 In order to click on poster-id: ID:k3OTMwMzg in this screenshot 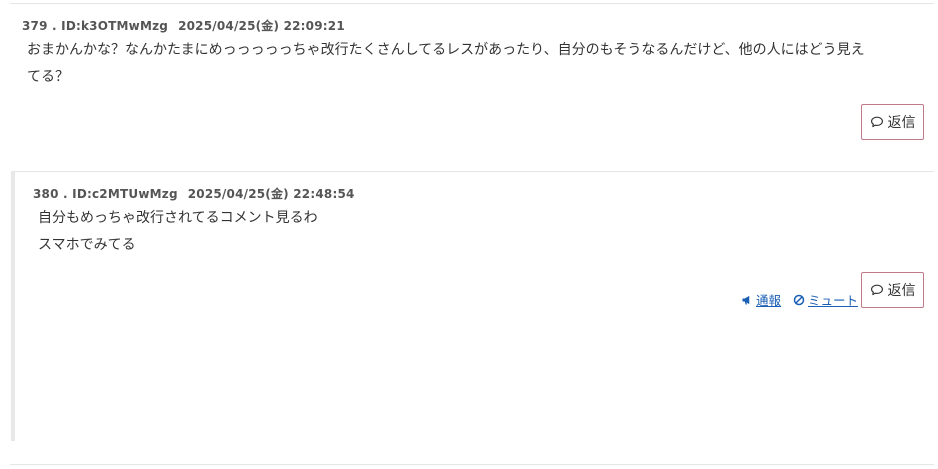, I will do `click(115, 26)`.